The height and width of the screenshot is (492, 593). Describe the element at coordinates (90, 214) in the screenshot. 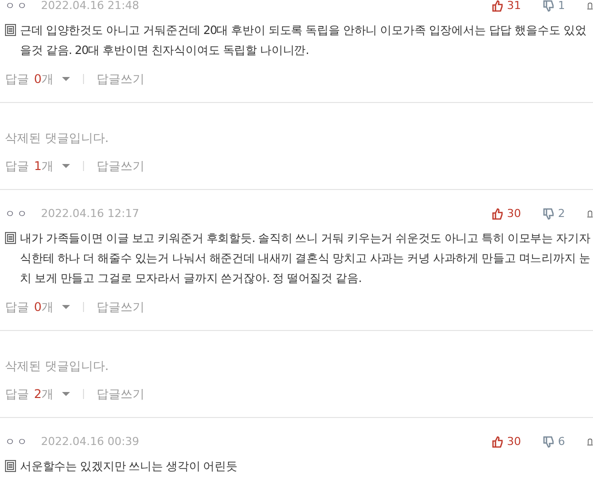

I see `comment-date: 2022.04.16 12:17` at that location.